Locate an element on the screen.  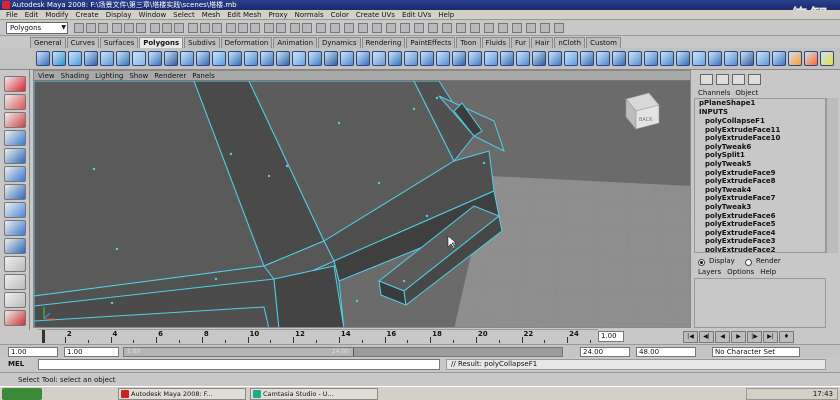
channel-box-scrollbar is located at coordinates (832, 175).